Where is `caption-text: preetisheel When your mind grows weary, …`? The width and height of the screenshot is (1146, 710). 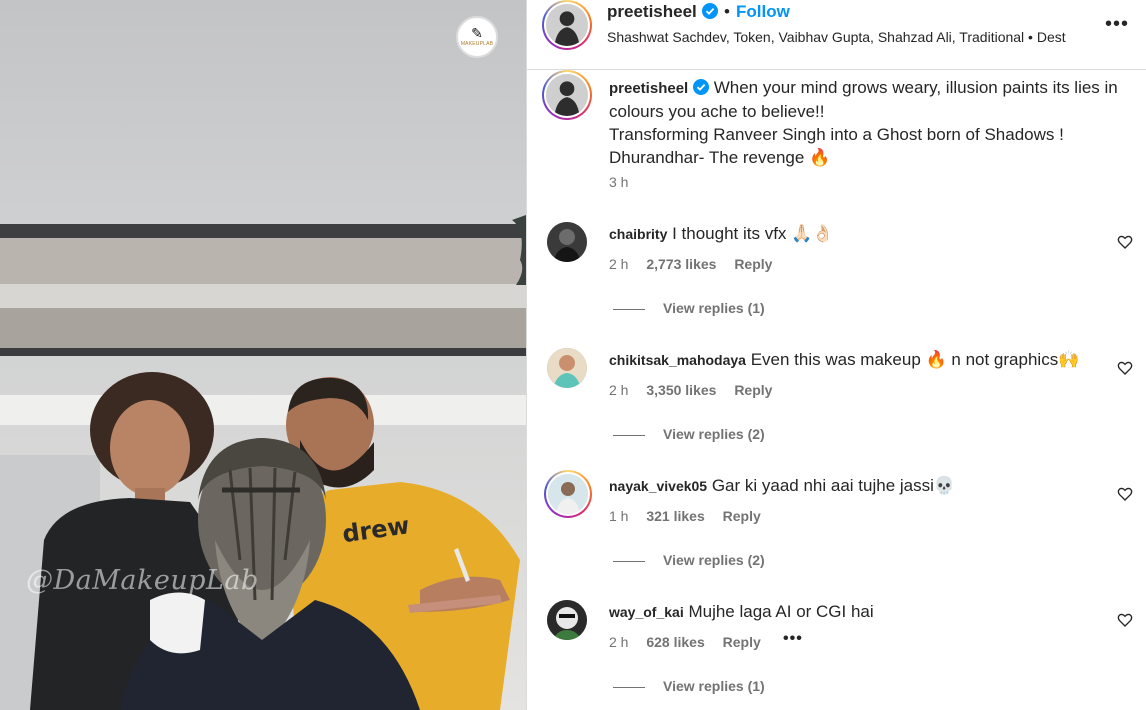
caption-text: preetisheel When your mind grows weary, … is located at coordinates (864, 122).